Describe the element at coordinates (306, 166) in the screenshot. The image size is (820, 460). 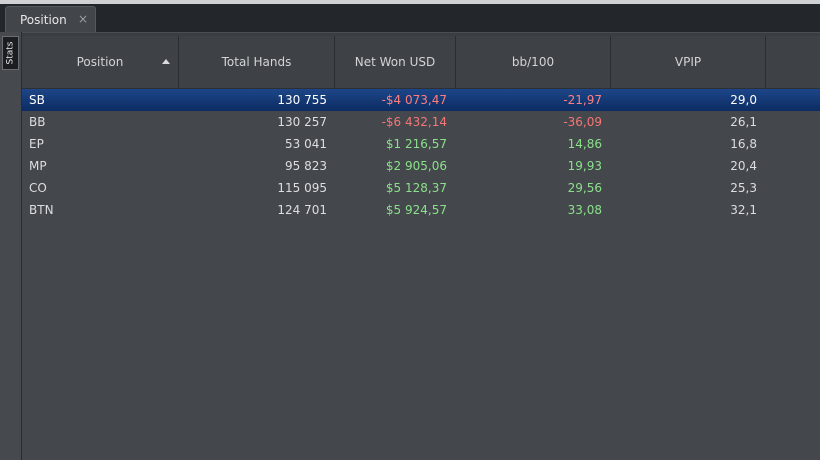
I see `cell-total-hands: 95 823` at that location.